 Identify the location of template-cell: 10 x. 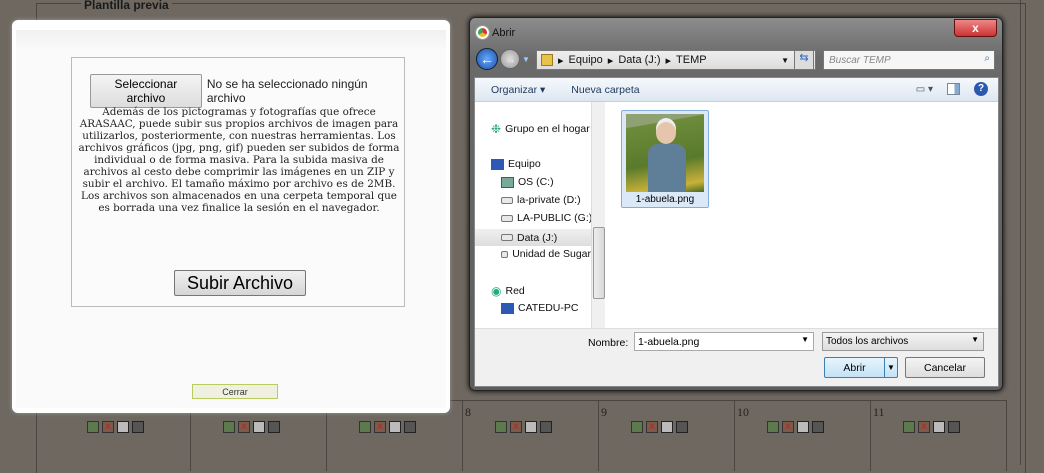
(803, 436).